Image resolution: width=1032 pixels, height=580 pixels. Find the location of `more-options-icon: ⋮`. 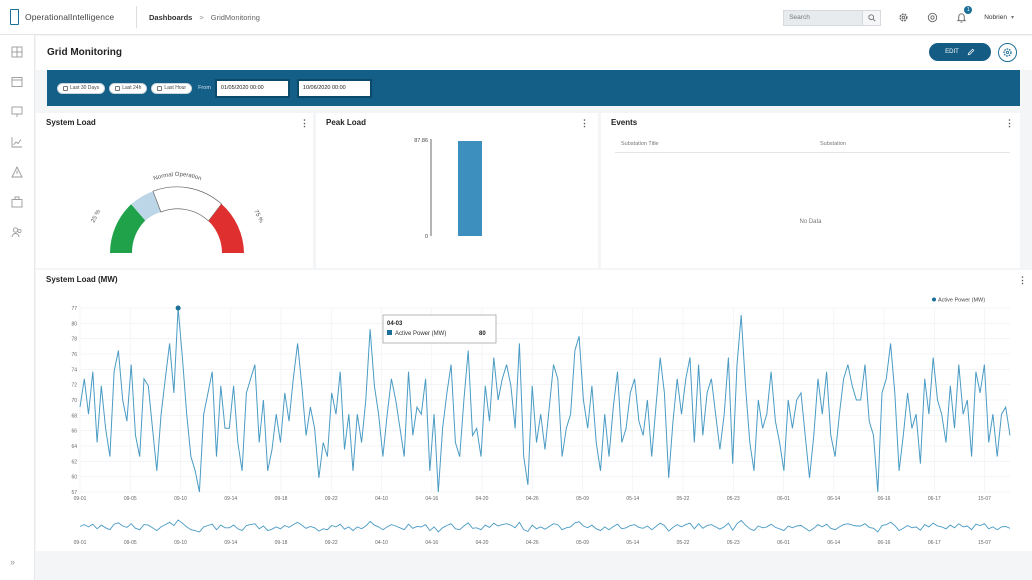

more-options-icon: ⋮ is located at coordinates (1009, 123).